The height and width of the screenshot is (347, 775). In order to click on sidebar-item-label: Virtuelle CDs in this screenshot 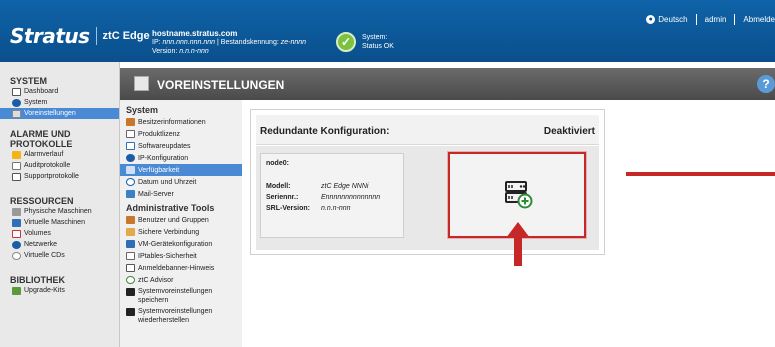, I will do `click(44, 255)`.